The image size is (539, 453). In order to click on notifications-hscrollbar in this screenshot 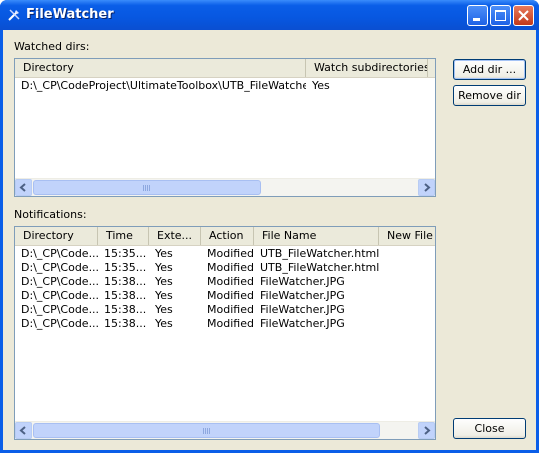, I will do `click(225, 430)`.